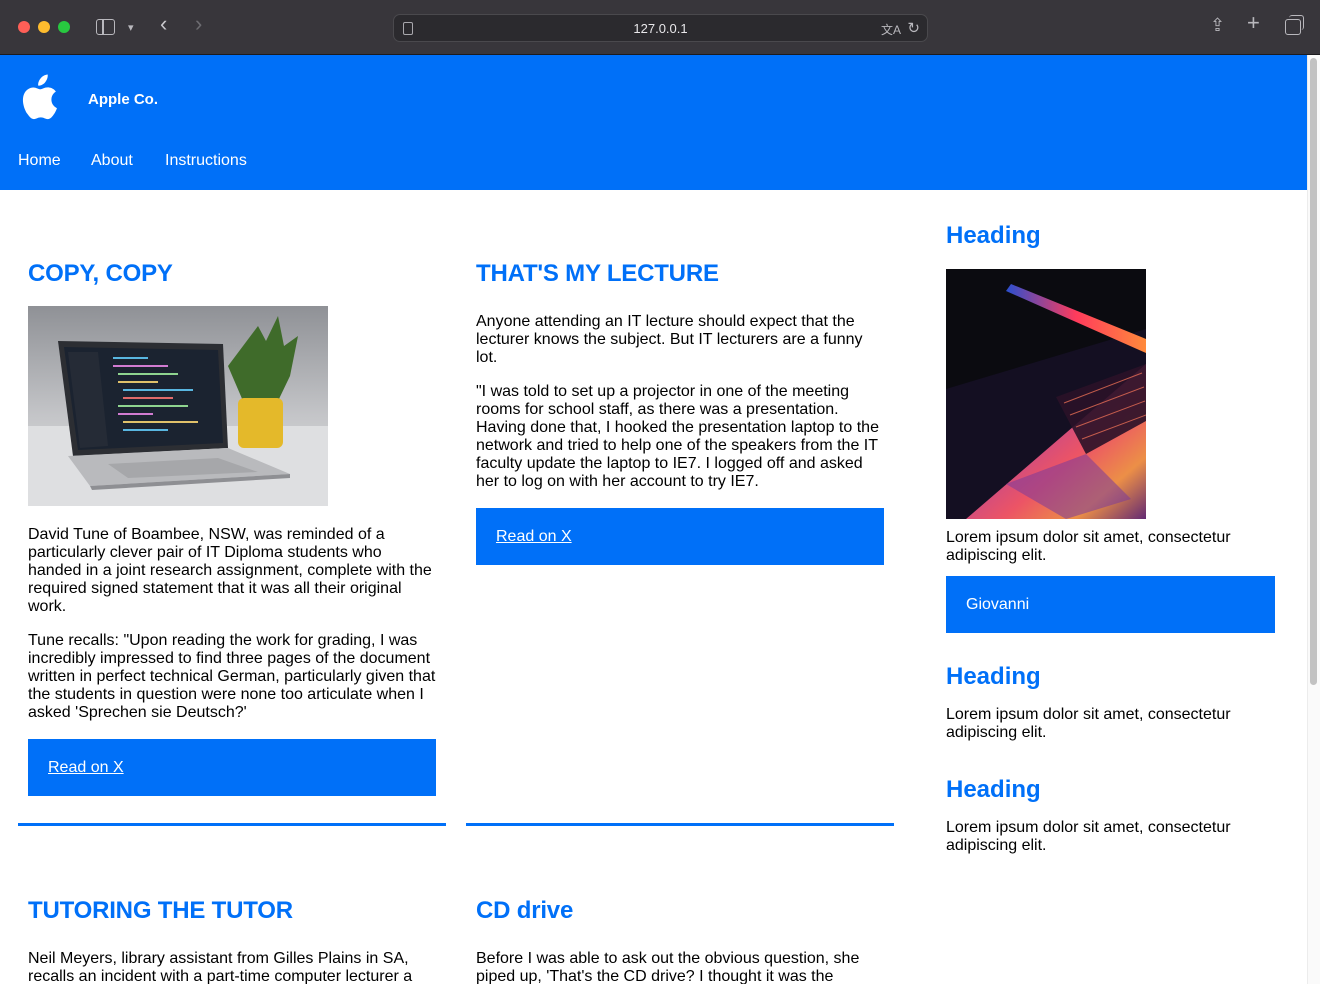 This screenshot has width=1320, height=984. Describe the element at coordinates (100, 273) in the screenshot. I see `article-title: COPY, COPY` at that location.